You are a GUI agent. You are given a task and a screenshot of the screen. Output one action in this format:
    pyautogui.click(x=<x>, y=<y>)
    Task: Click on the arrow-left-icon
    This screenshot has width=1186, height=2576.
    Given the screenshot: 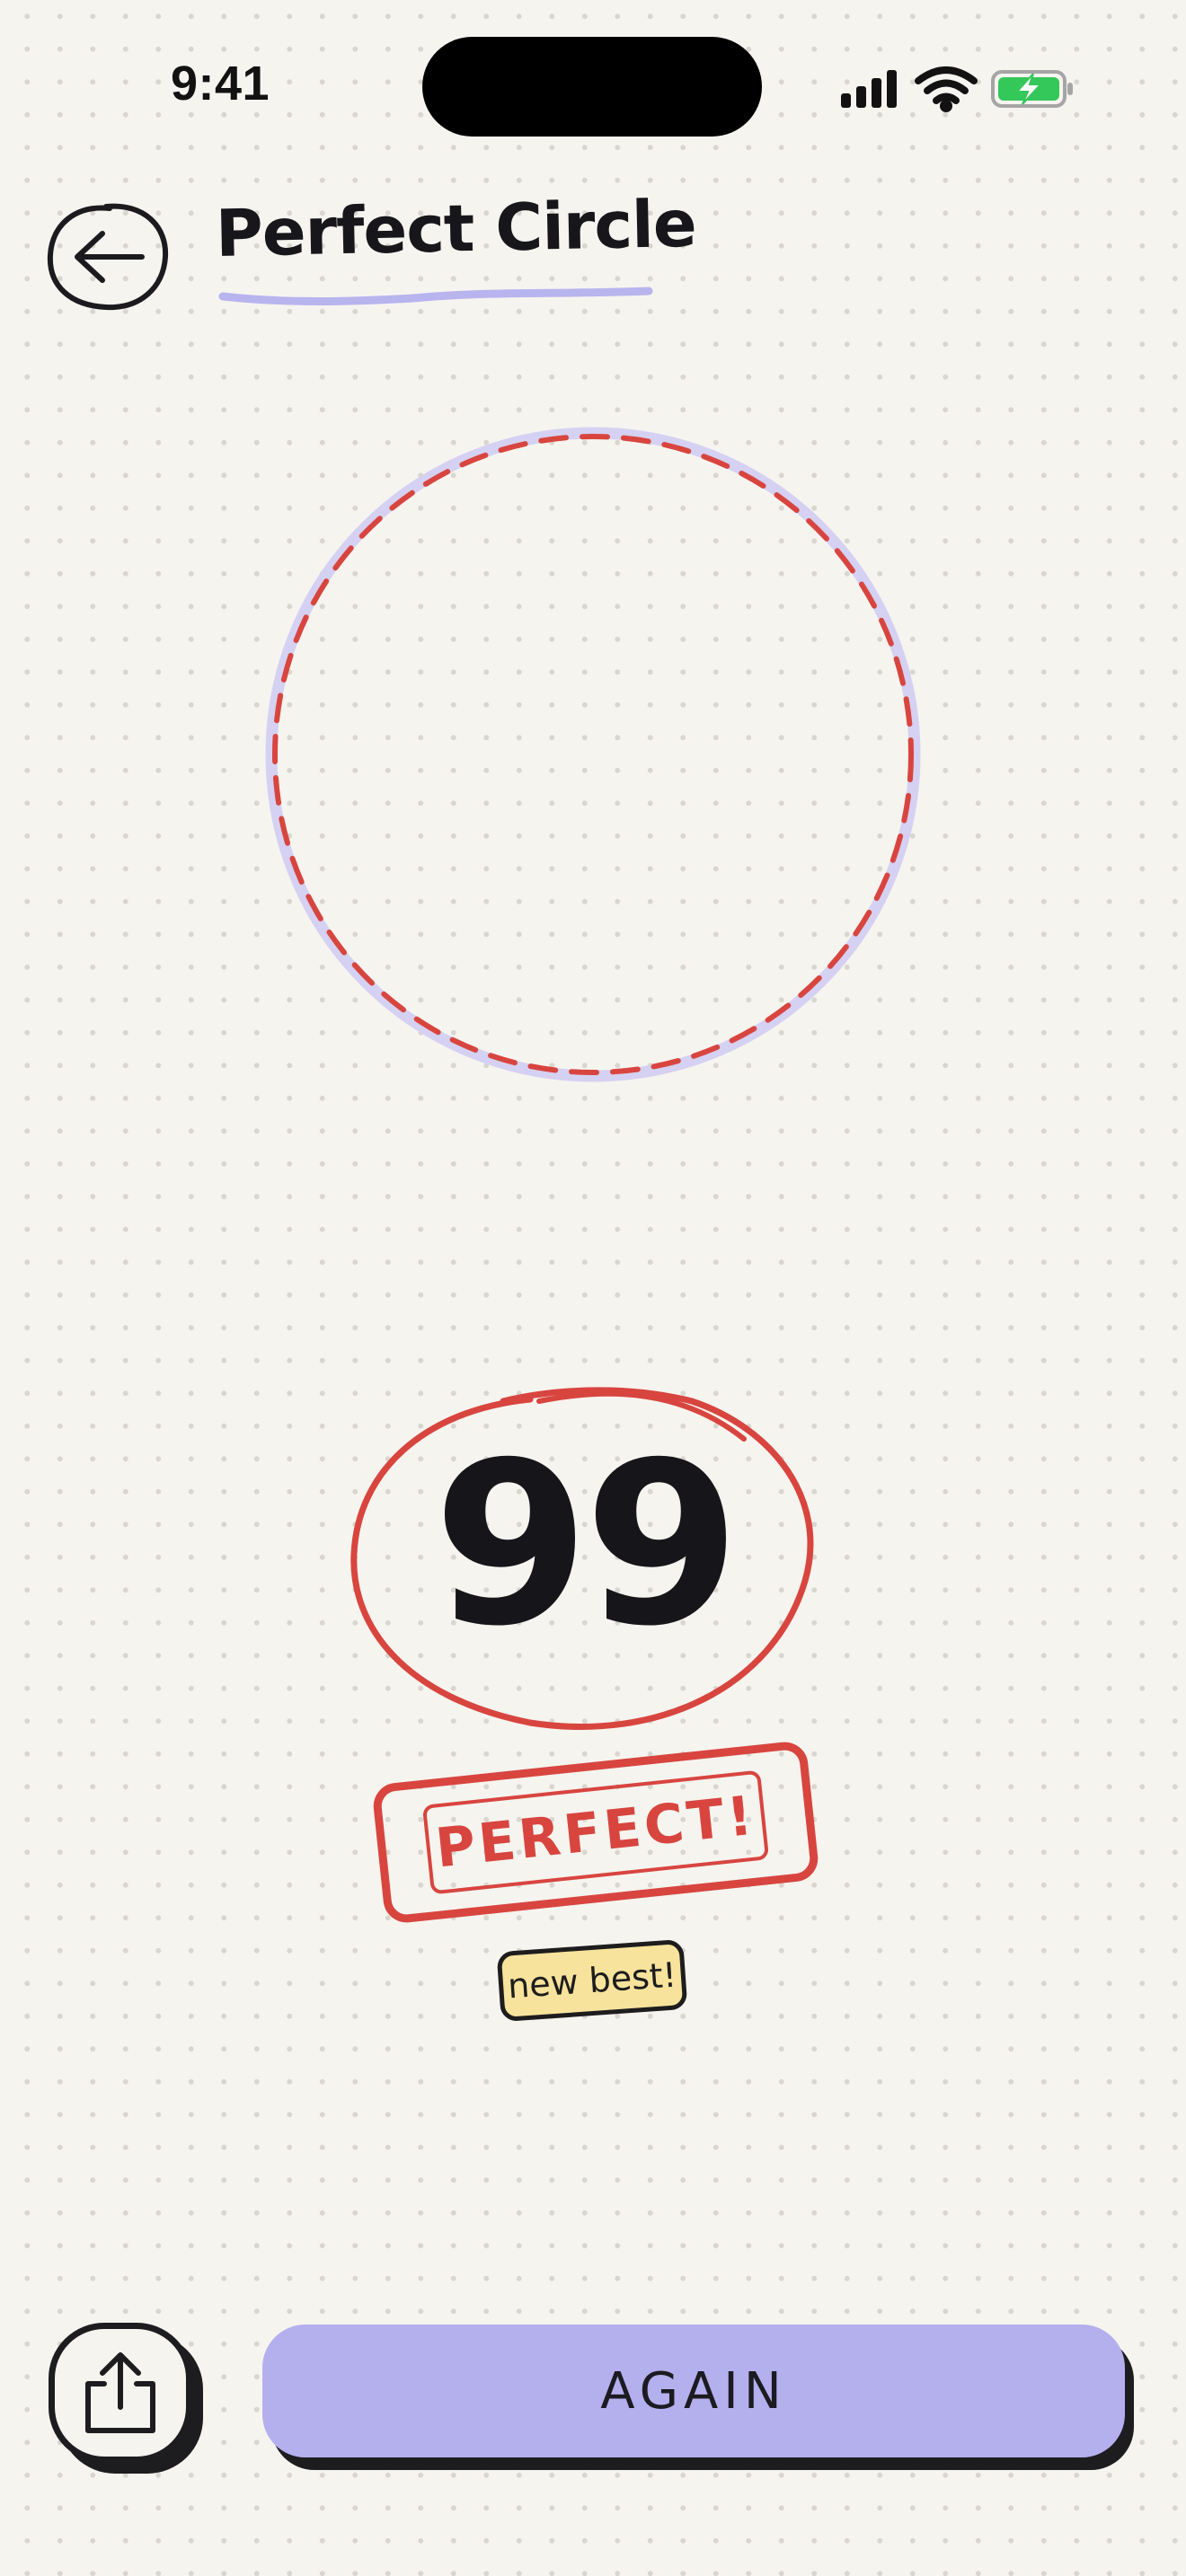 What is the action you would take?
    pyautogui.click(x=108, y=257)
    